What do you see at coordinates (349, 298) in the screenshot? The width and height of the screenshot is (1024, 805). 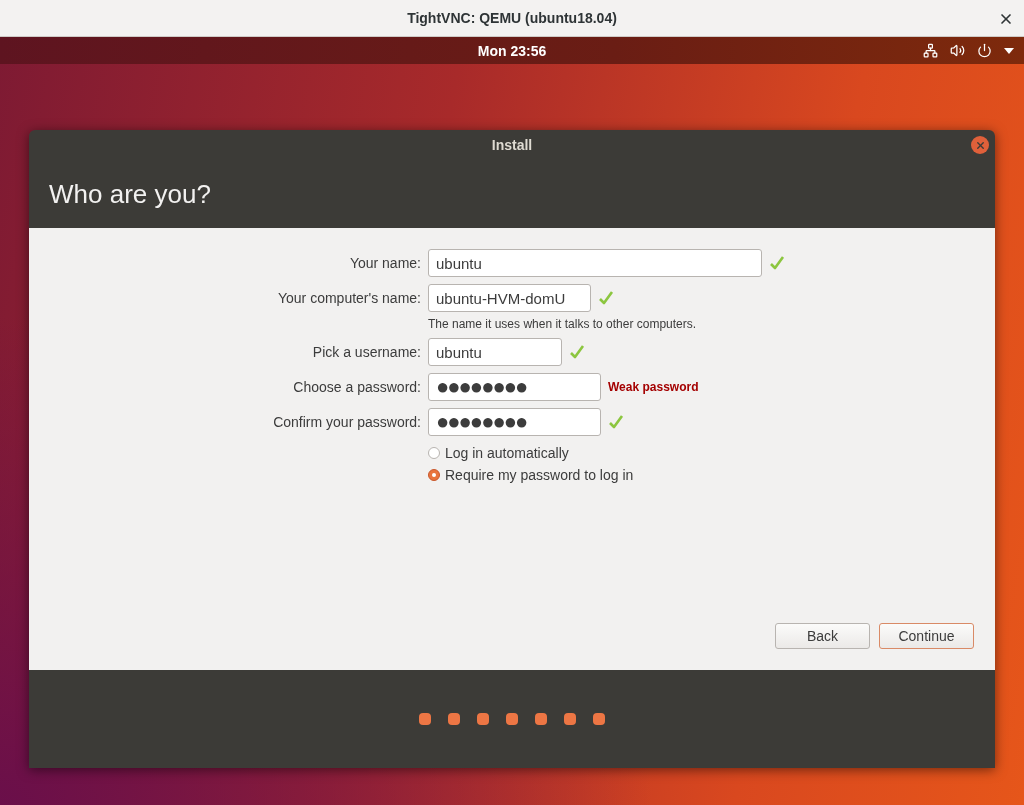 I see `field-label: Your computer's name:` at bounding box center [349, 298].